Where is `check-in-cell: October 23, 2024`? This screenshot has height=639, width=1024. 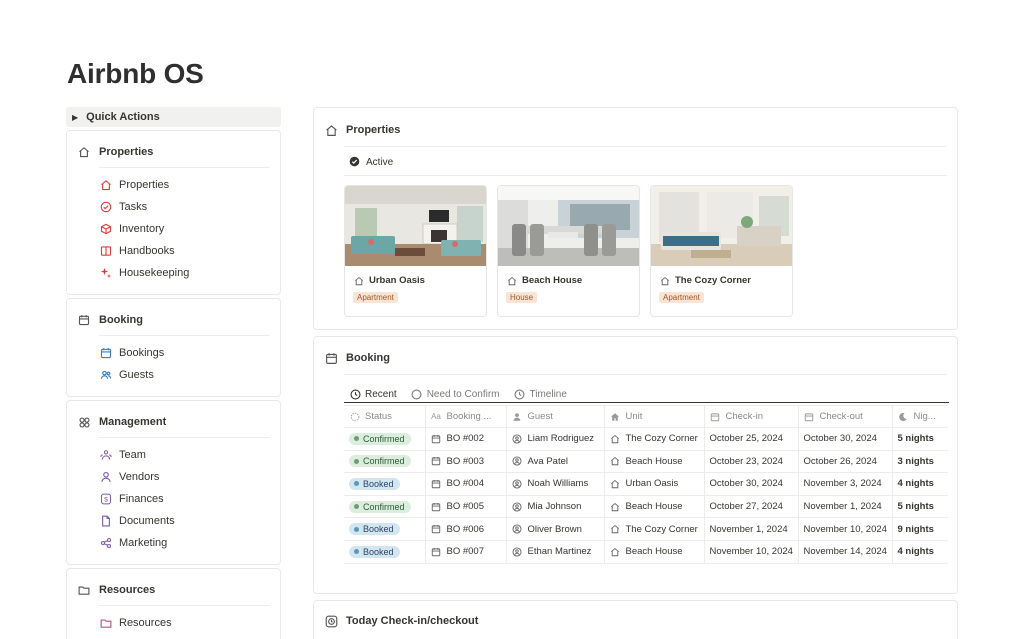
check-in-cell: October 23, 2024 is located at coordinates (750, 462).